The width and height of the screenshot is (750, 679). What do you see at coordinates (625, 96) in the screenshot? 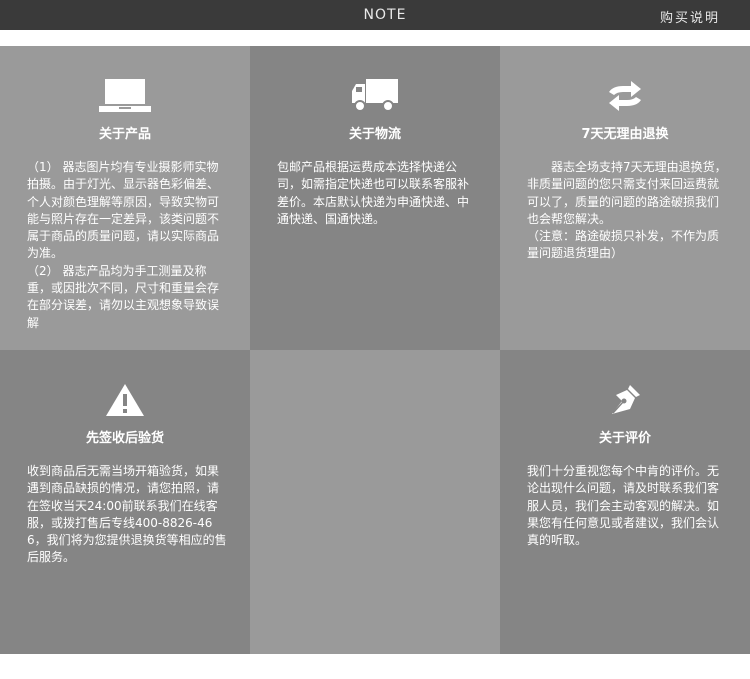
I see `exchange-arrows-icon` at bounding box center [625, 96].